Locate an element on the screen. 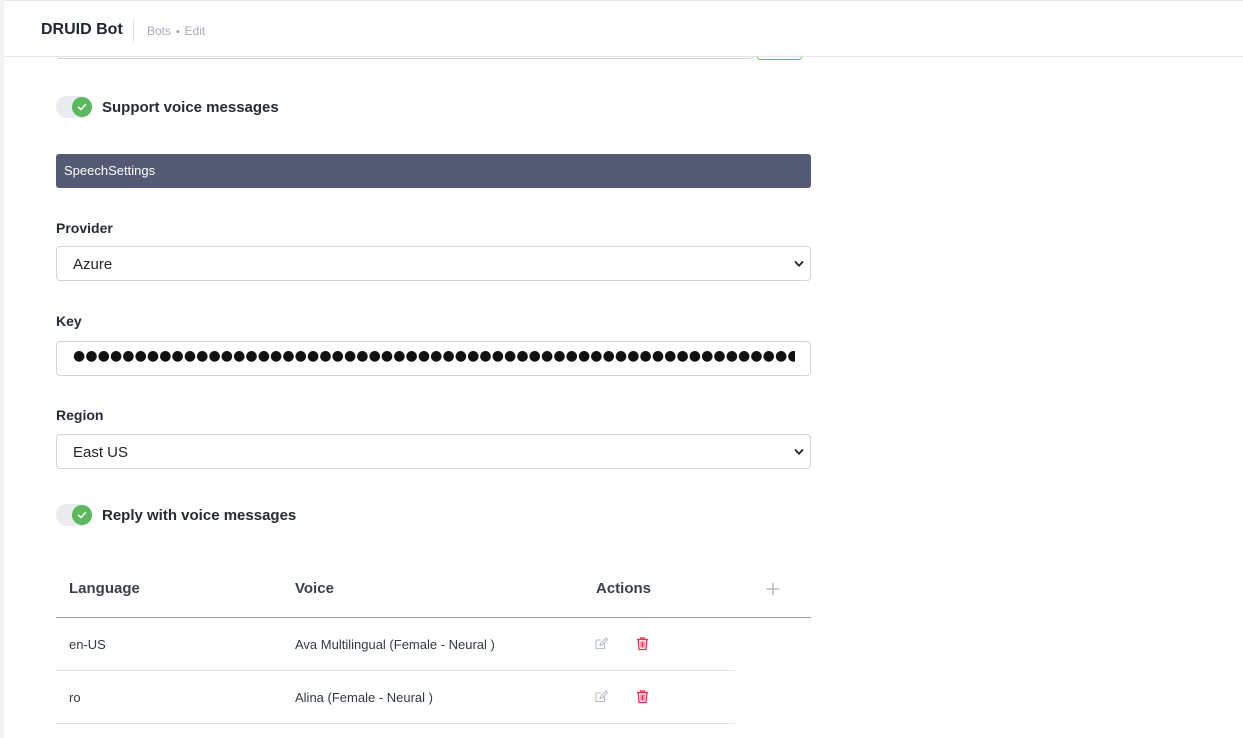  speech-settings-header: SpeechSettings is located at coordinates (433, 171).